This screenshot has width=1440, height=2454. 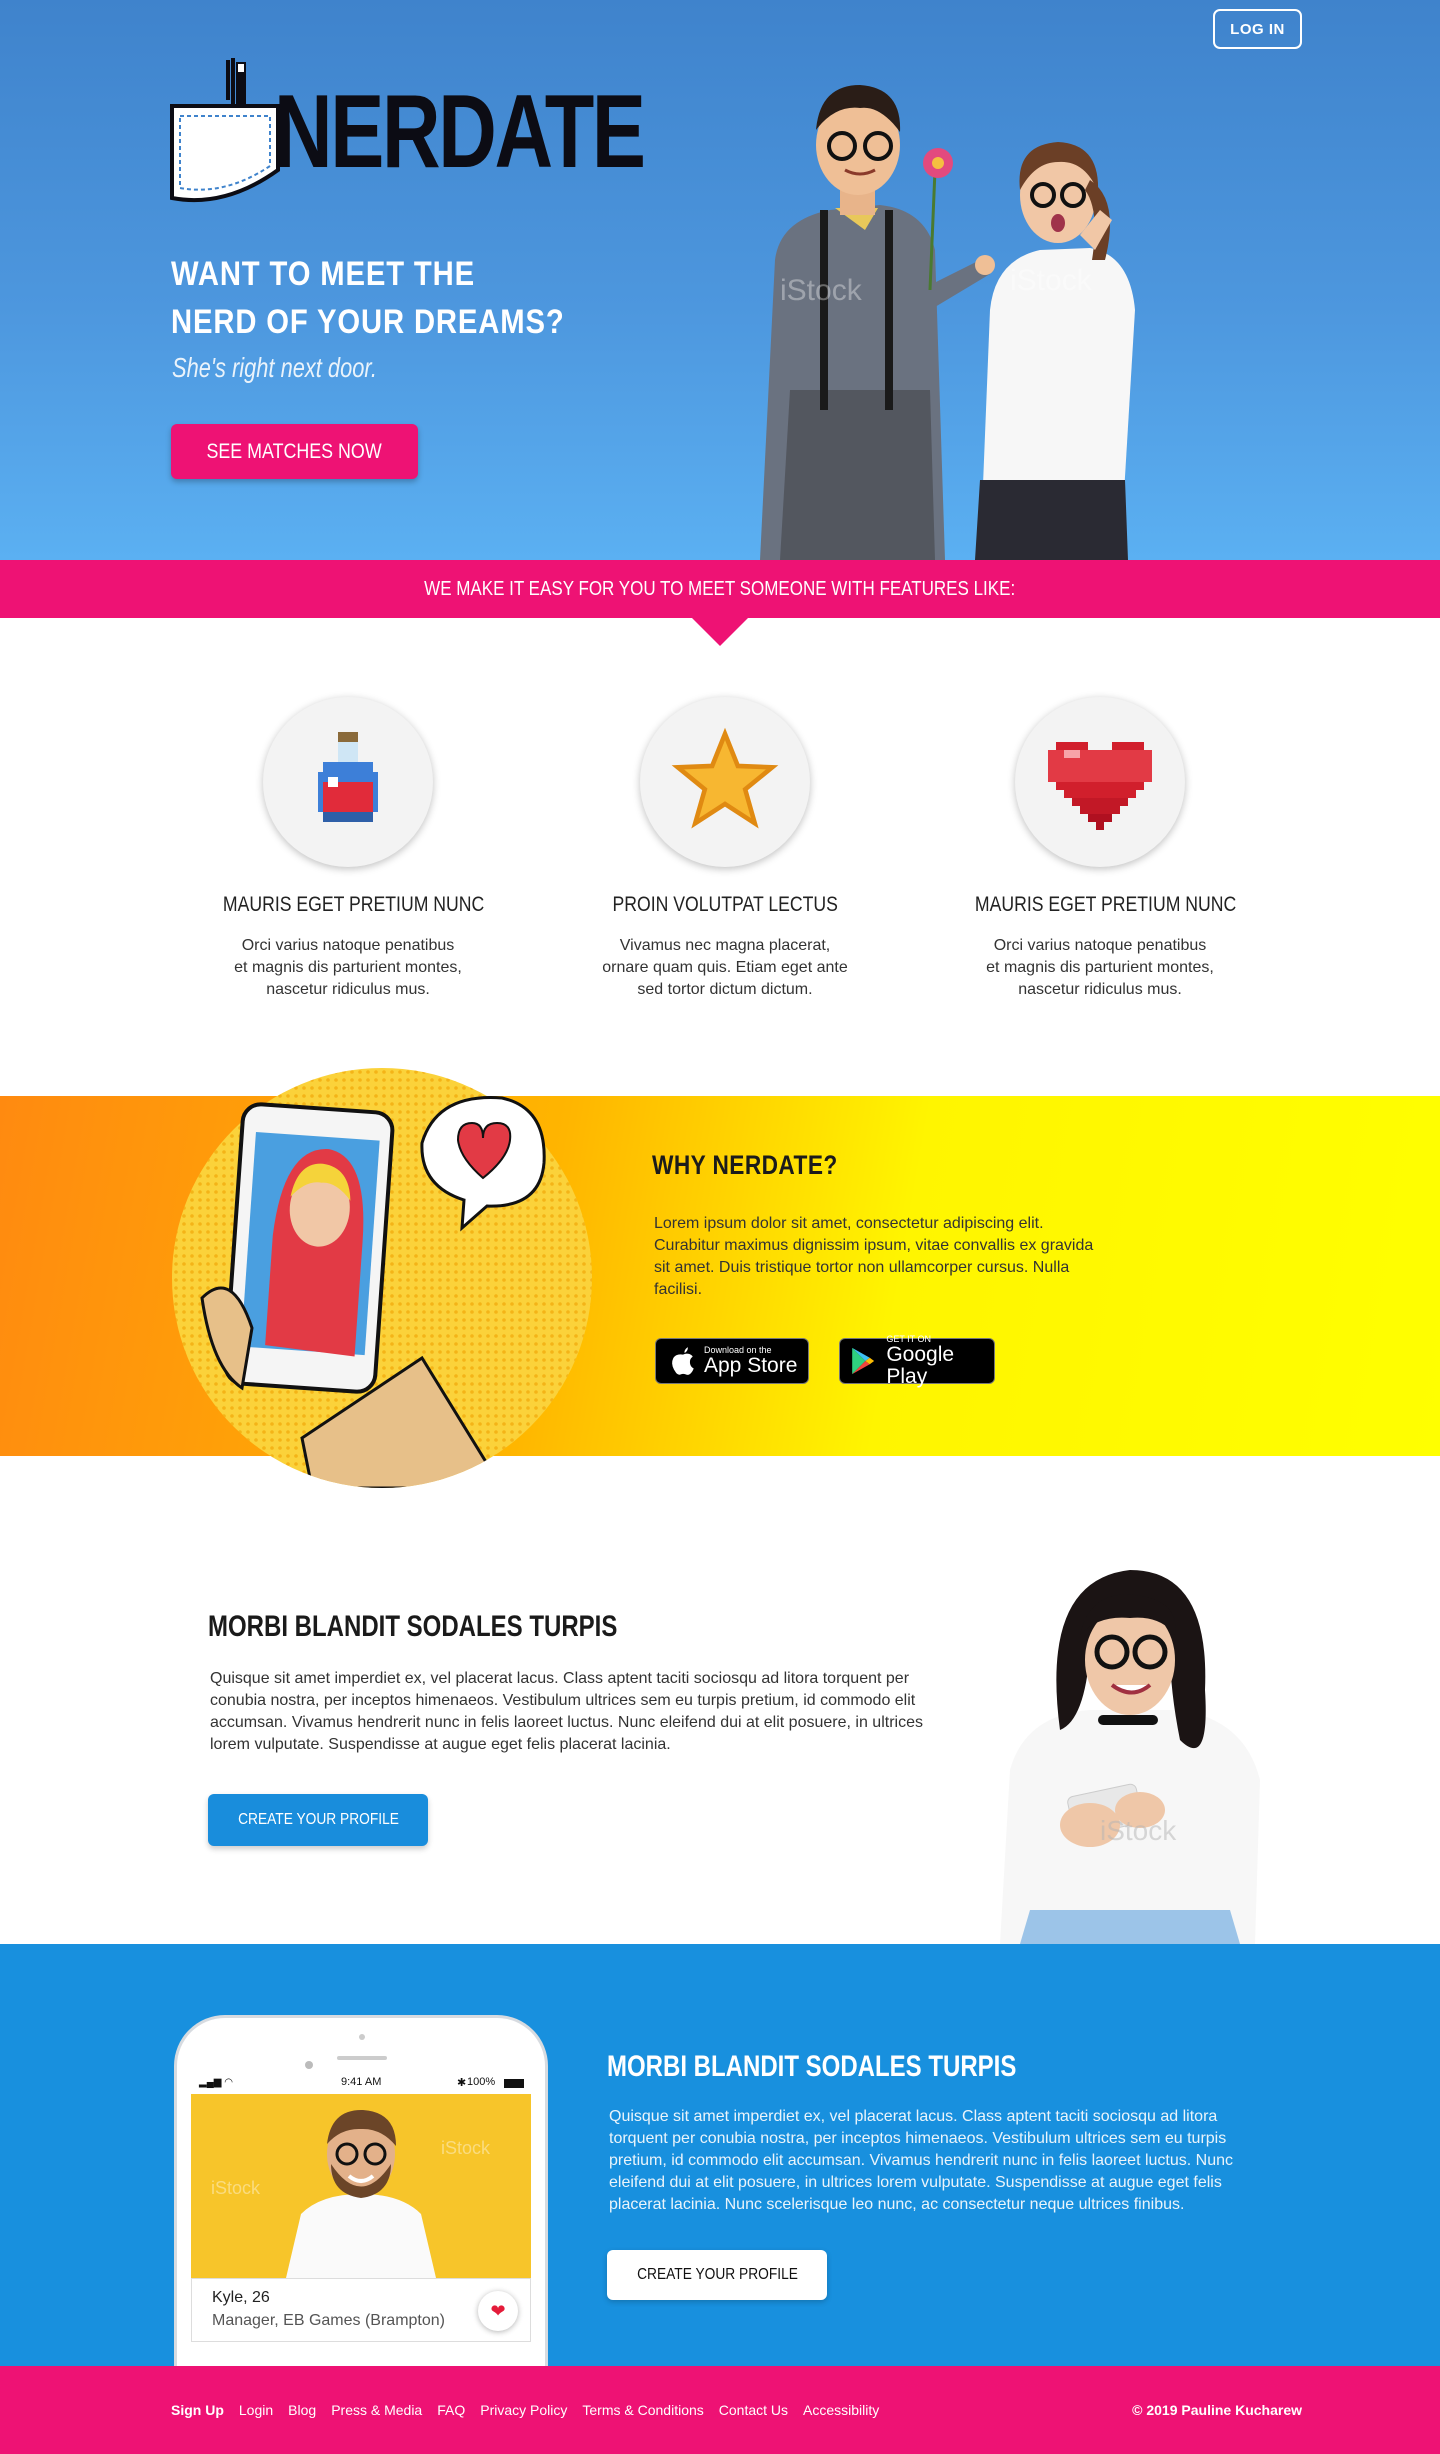 I want to click on footer-link-faq: FAQ, so click(x=451, y=2410).